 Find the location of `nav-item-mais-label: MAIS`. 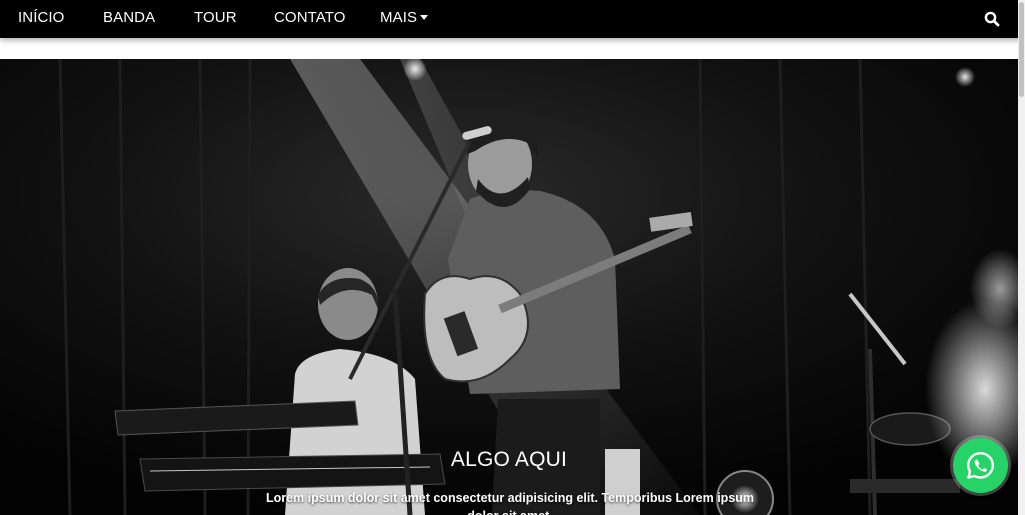

nav-item-mais-label: MAIS is located at coordinates (399, 17).